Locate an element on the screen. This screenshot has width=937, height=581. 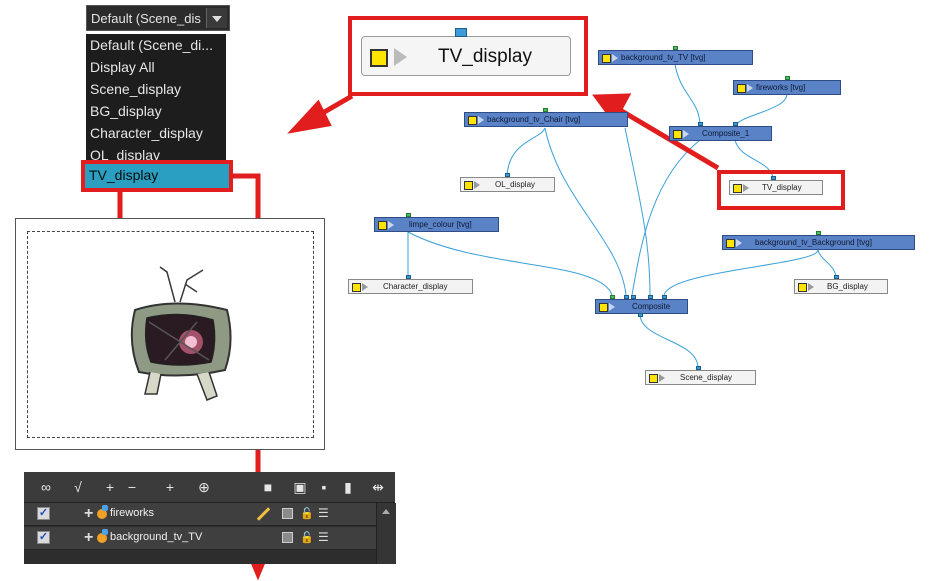
pencil-icon is located at coordinates (263, 514).